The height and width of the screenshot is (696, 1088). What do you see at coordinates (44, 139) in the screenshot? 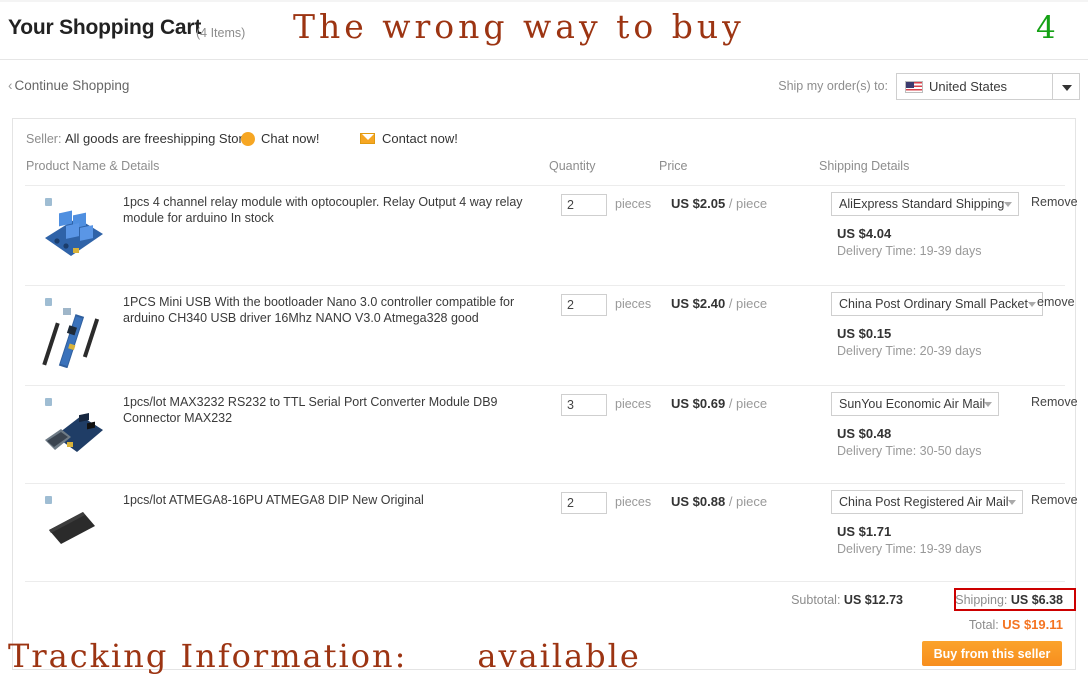
I see `seller-label: Seller:` at bounding box center [44, 139].